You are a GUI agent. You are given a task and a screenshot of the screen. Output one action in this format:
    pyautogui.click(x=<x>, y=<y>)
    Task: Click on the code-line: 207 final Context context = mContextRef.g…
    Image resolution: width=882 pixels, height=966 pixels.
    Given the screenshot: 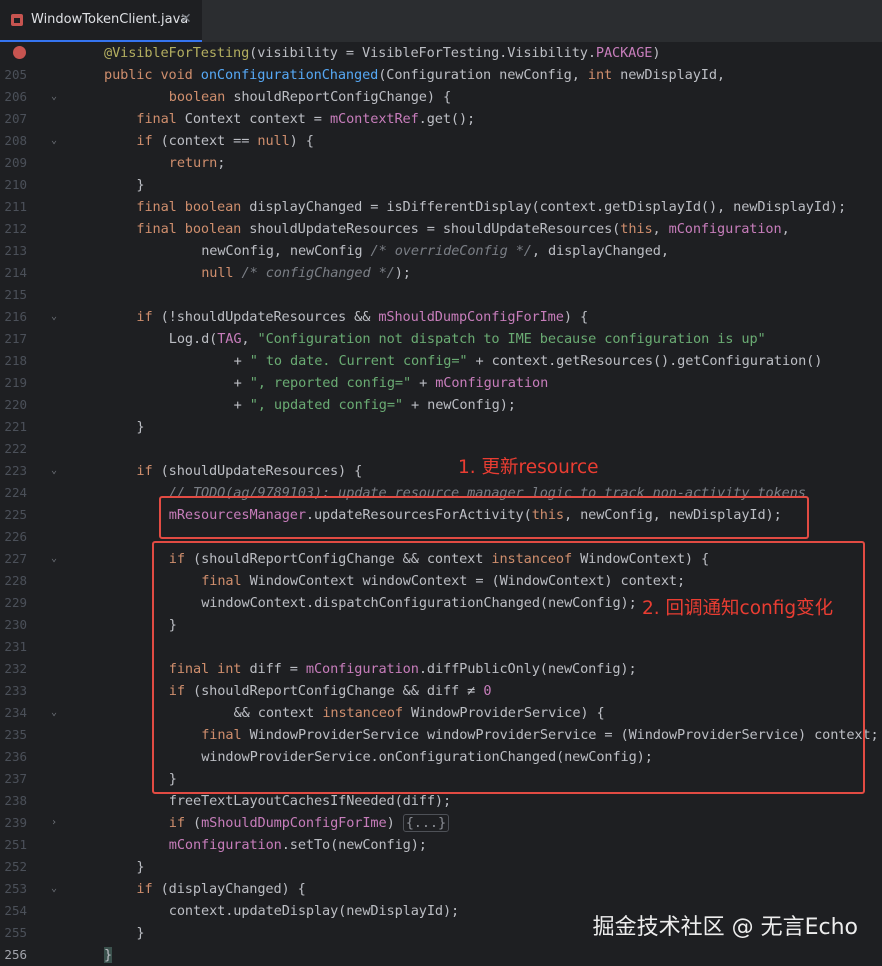 What is the action you would take?
    pyautogui.click(x=441, y=119)
    